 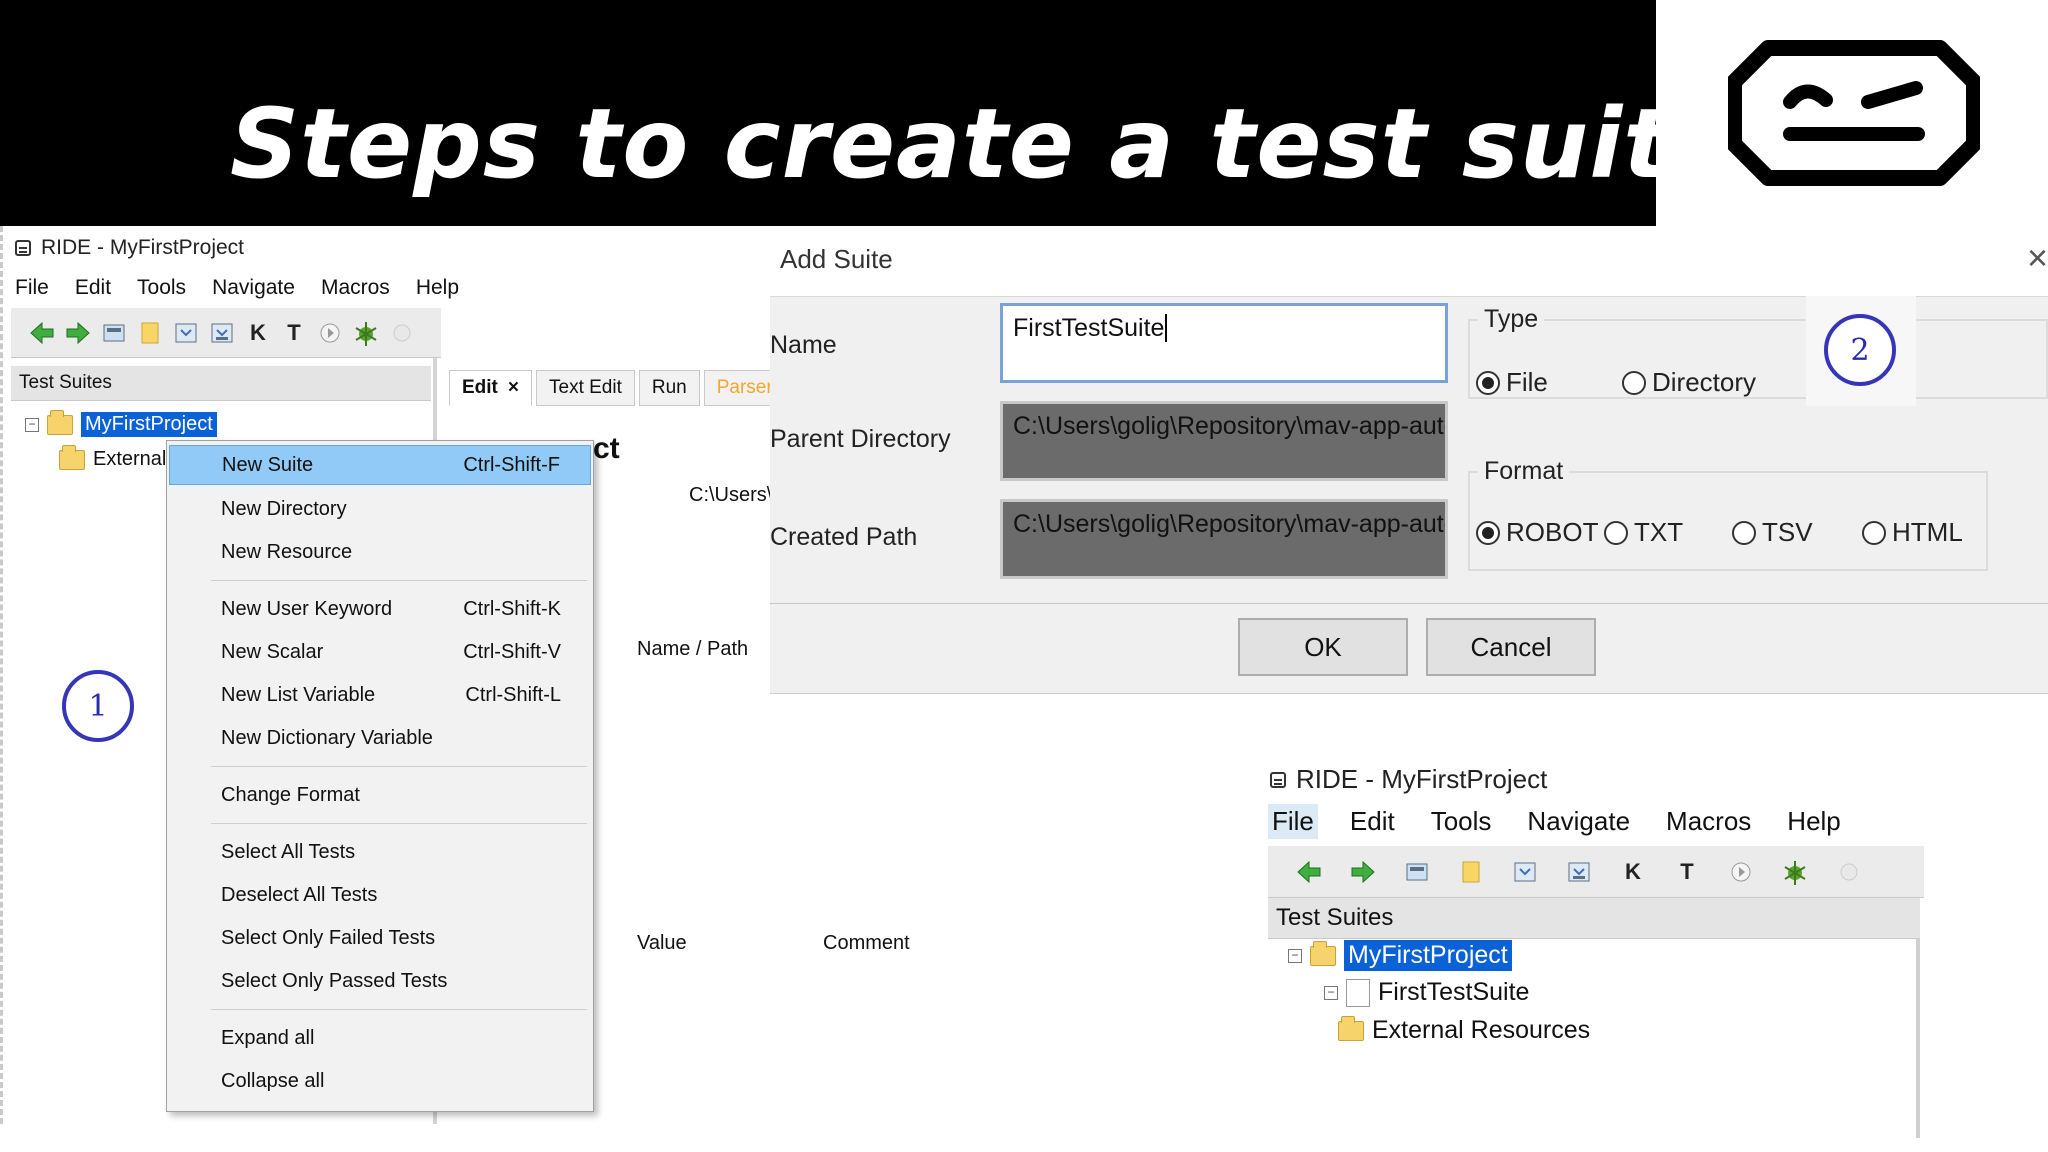 I want to click on splitter, so click(x=1918, y=1038).